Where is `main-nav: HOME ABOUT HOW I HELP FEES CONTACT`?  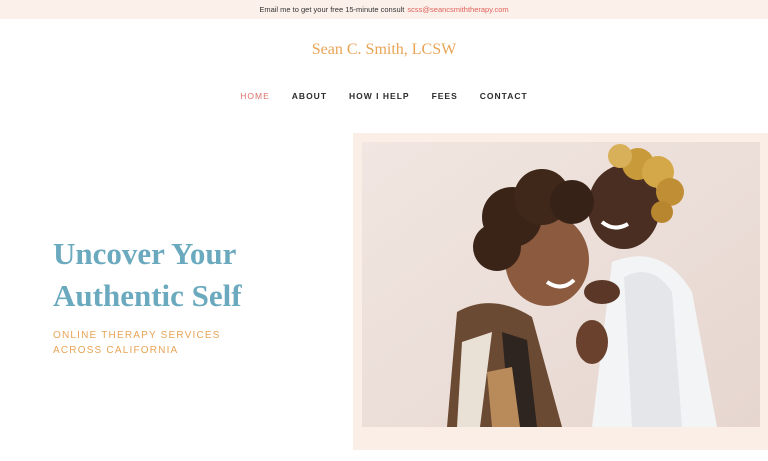 main-nav: HOME ABOUT HOW I HELP FEES CONTACT is located at coordinates (384, 96).